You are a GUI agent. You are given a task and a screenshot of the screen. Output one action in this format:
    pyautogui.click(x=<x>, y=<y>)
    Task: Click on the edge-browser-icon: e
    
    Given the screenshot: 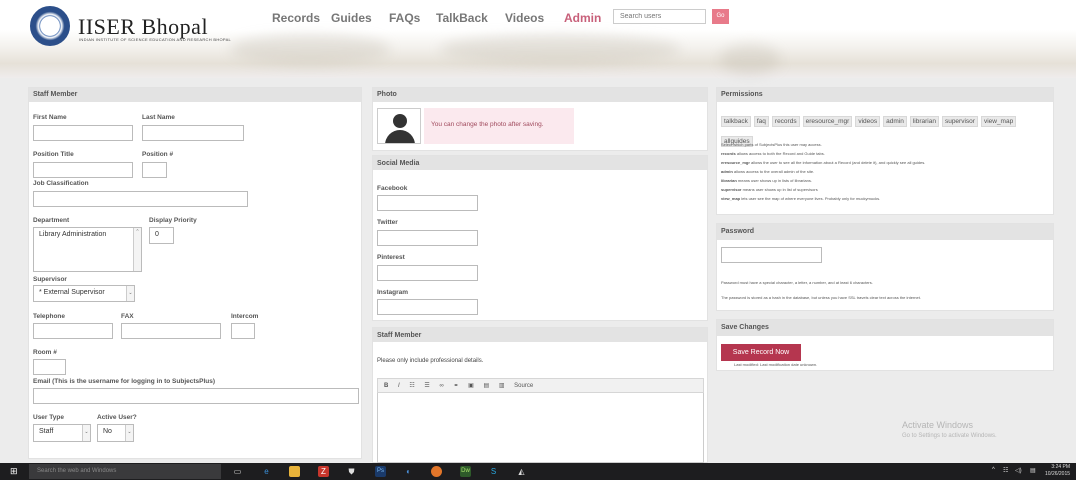 What is the action you would take?
    pyautogui.click(x=266, y=471)
    